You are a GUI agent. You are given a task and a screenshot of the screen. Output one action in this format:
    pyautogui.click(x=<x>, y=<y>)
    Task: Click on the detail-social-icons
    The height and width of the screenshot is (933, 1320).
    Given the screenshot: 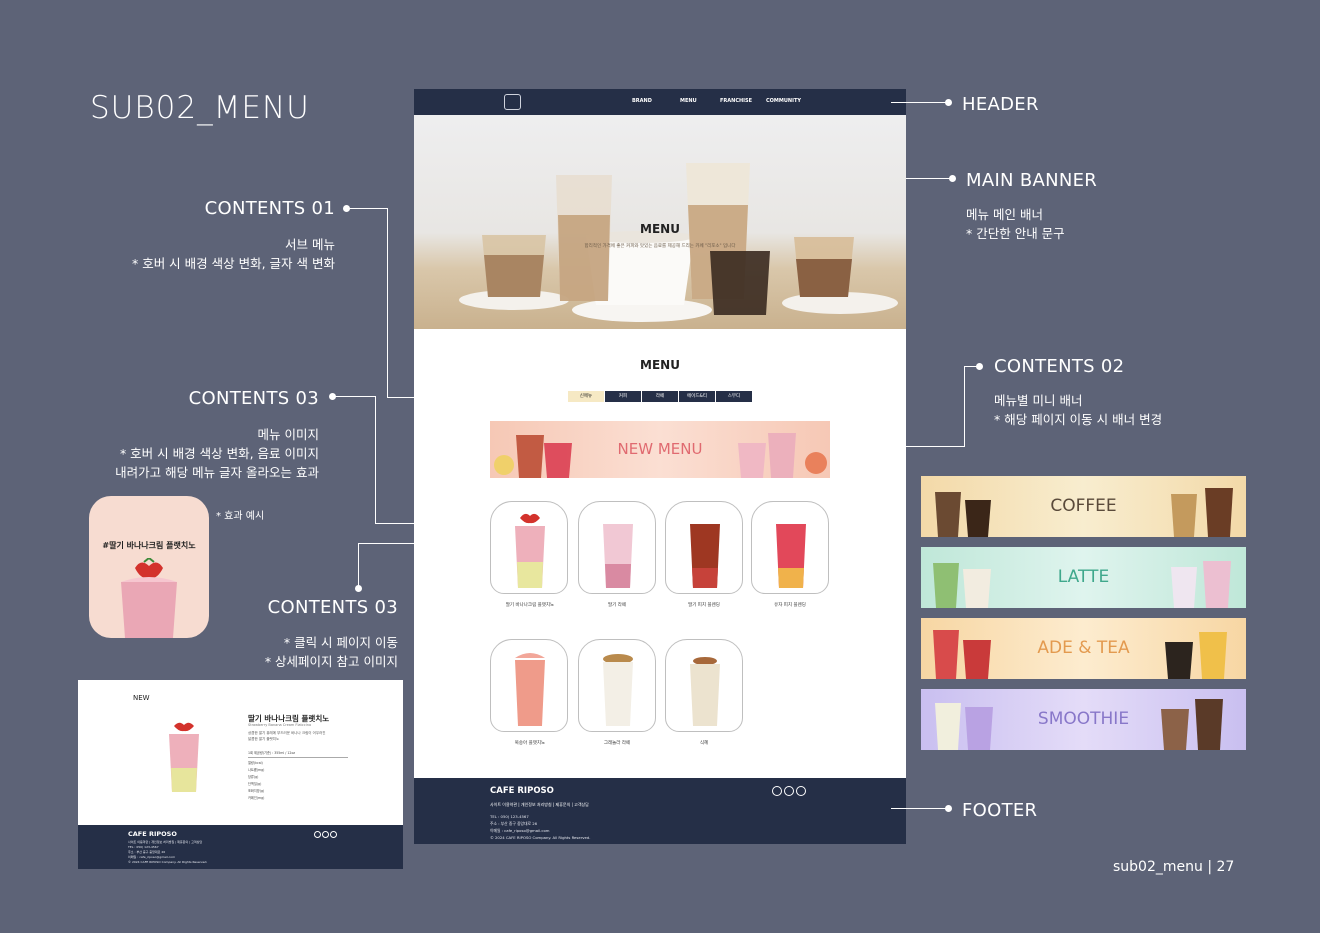 What is the action you would take?
    pyautogui.click(x=325, y=834)
    